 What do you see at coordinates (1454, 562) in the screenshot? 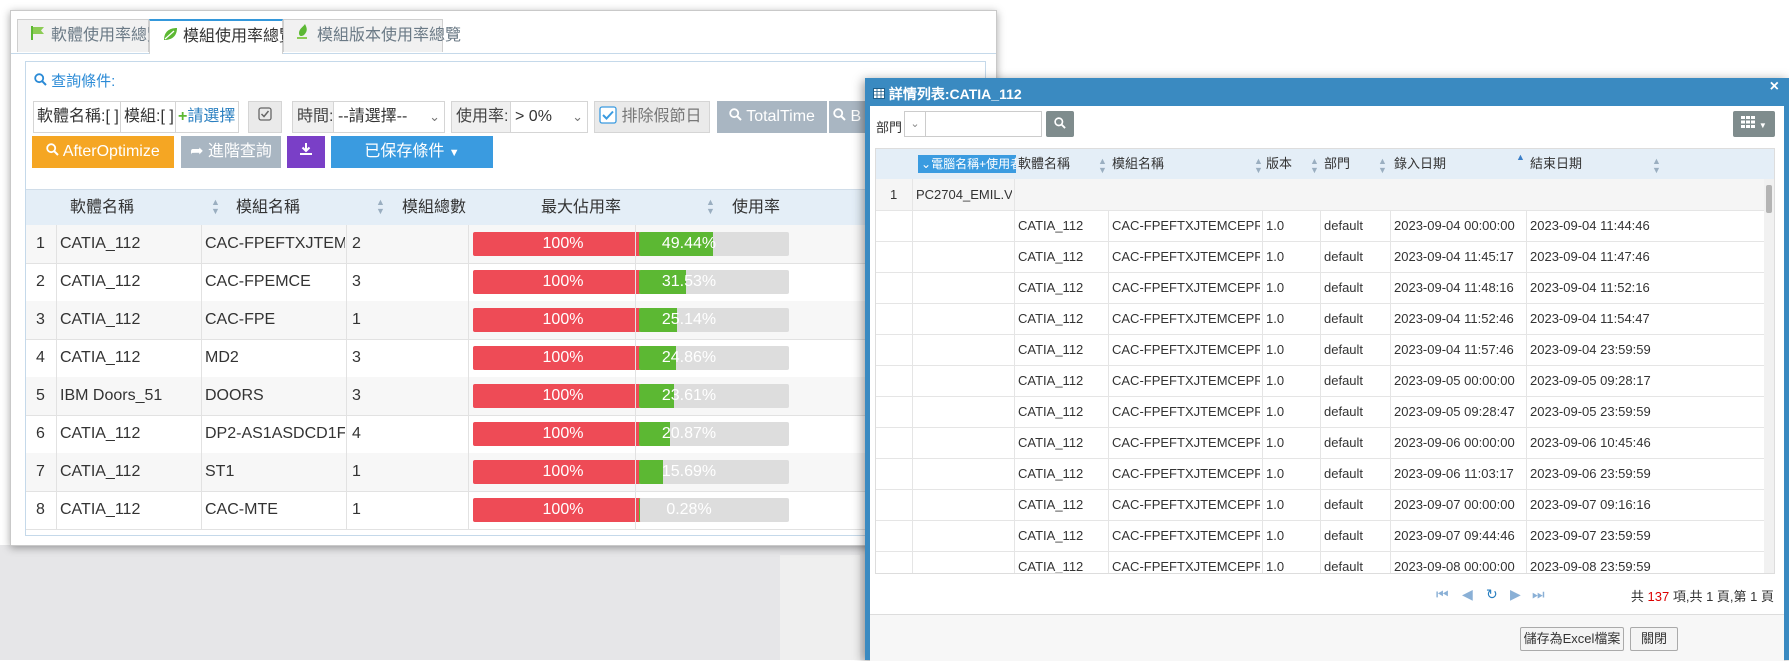
I see `start-date-cell: 2023-09-08 00:00:00` at bounding box center [1454, 562].